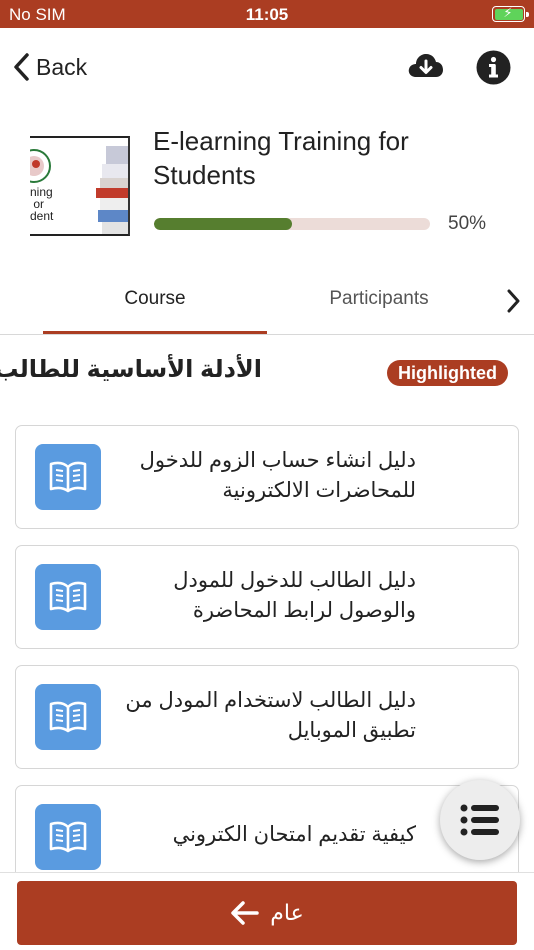 The image size is (534, 950). What do you see at coordinates (425, 66) in the screenshot?
I see `cloud-download-icon` at bounding box center [425, 66].